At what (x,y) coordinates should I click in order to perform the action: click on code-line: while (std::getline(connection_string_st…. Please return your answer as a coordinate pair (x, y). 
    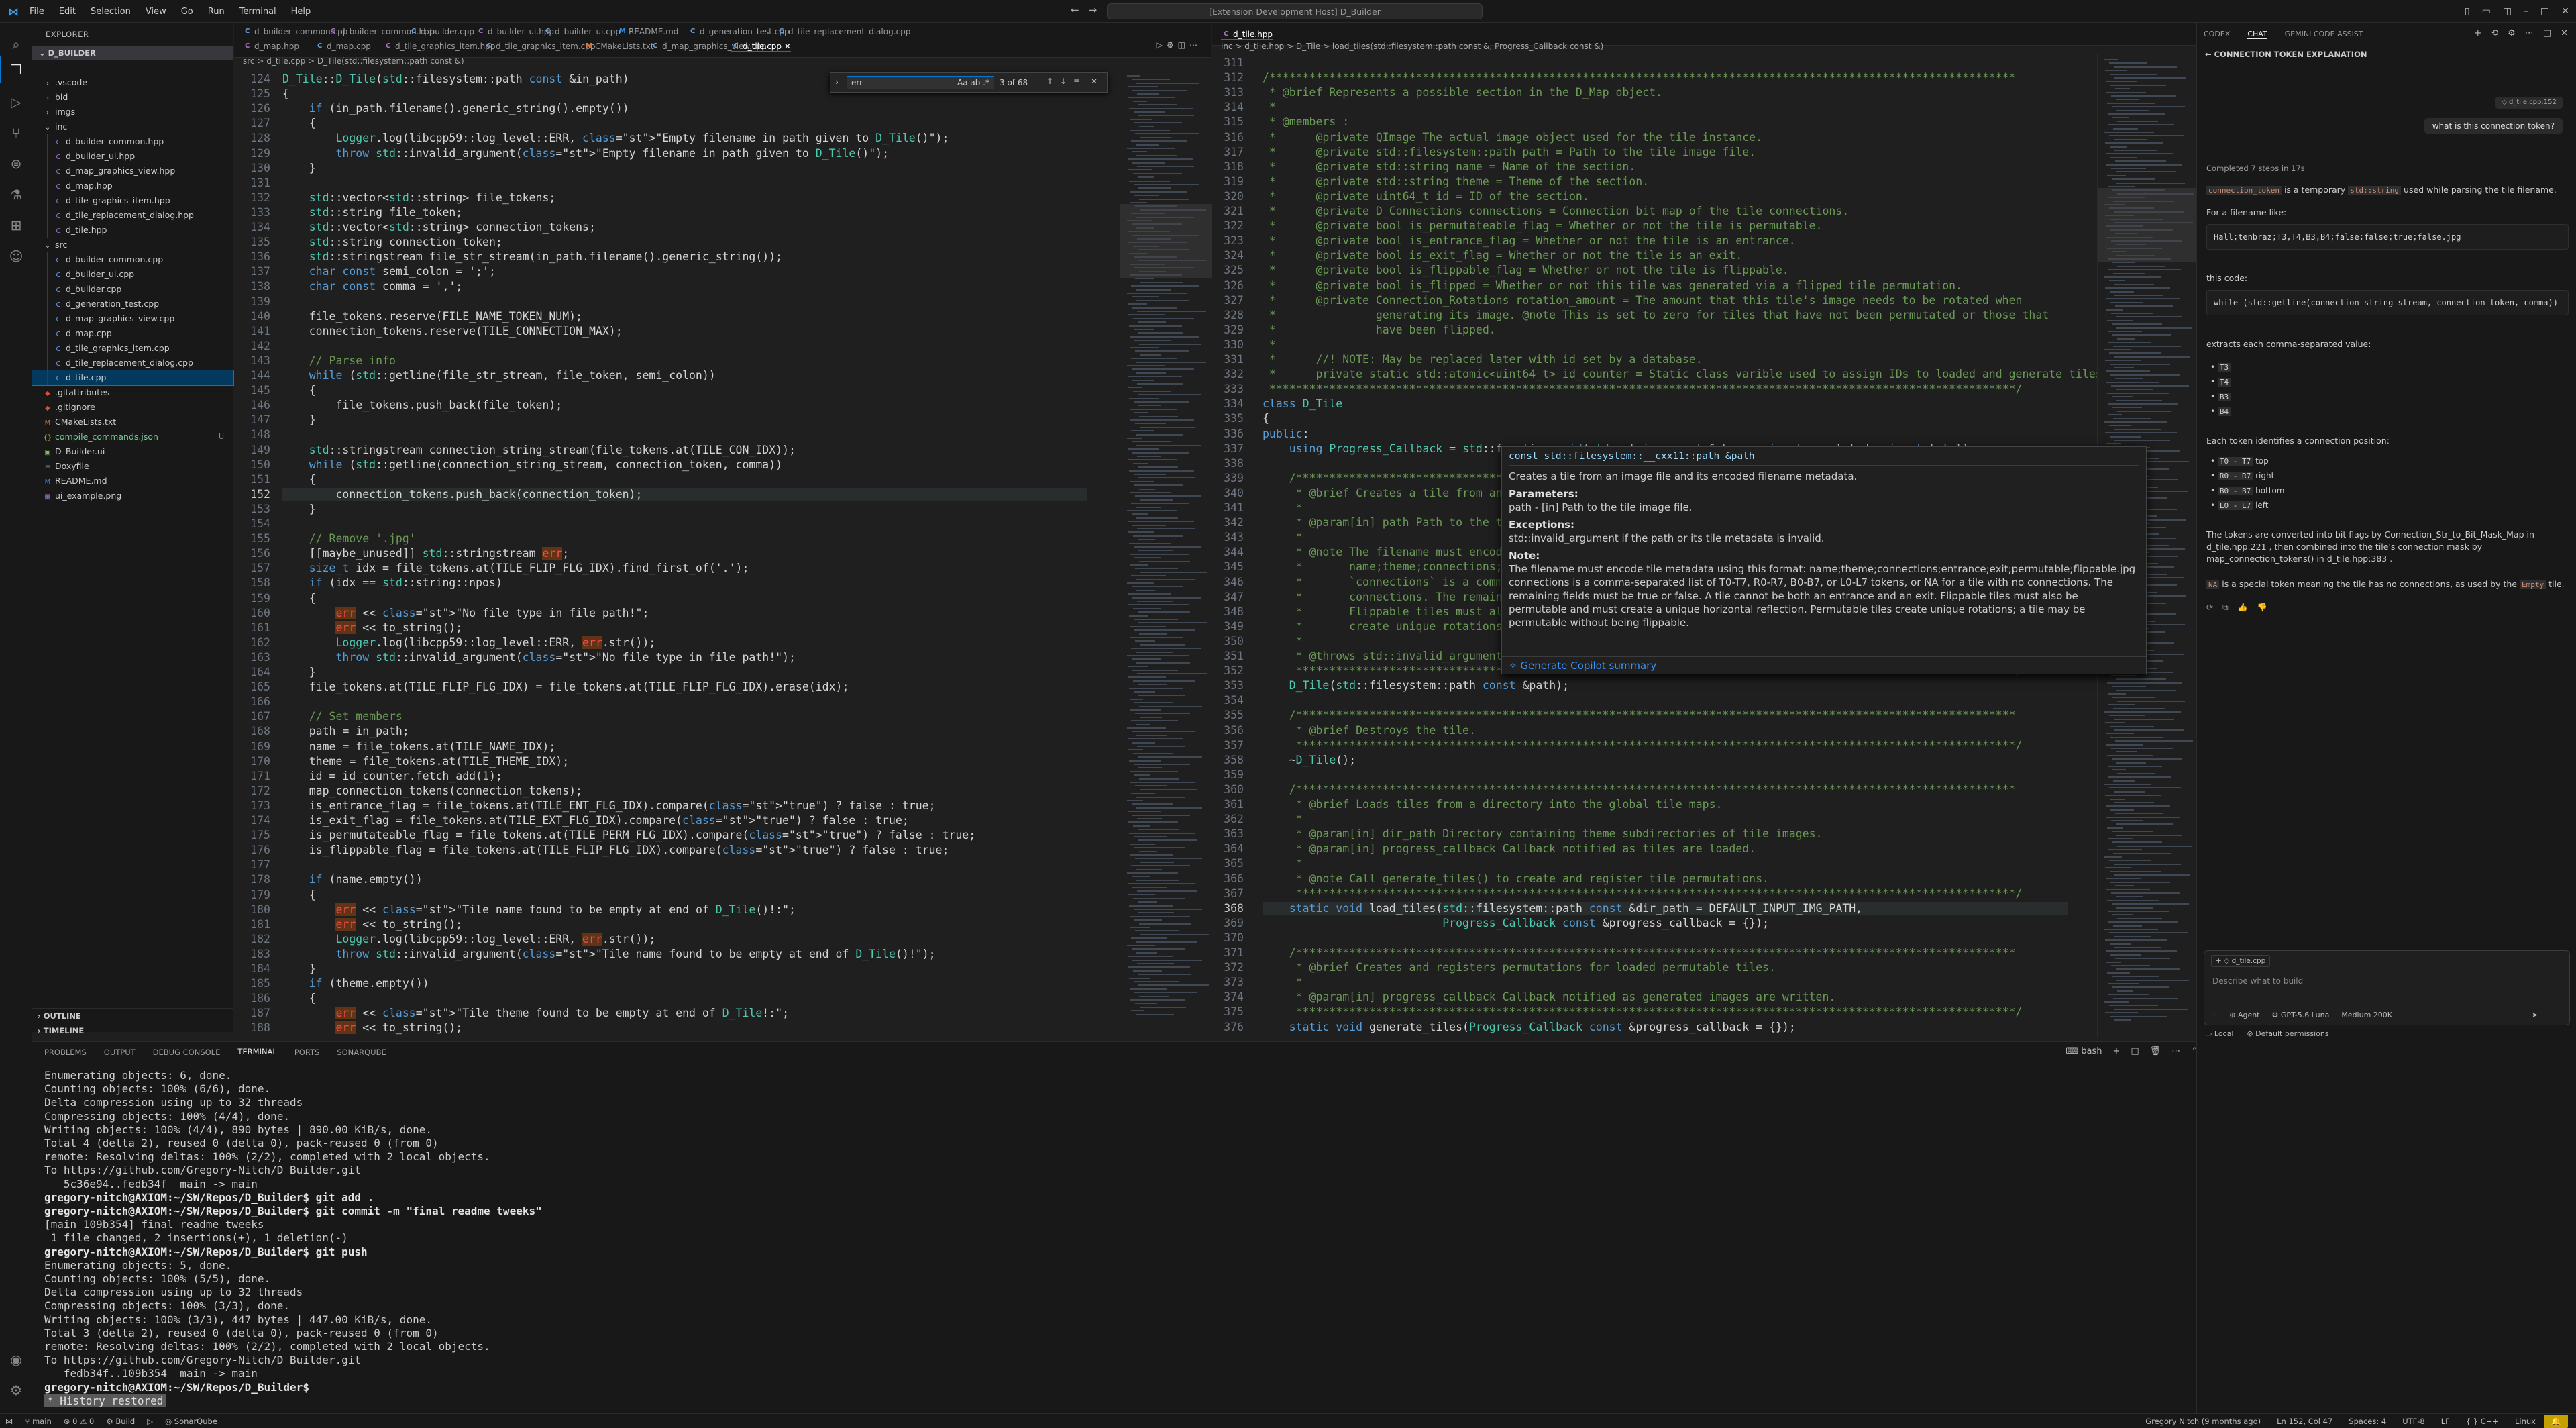
    Looking at the image, I should click on (532, 464).